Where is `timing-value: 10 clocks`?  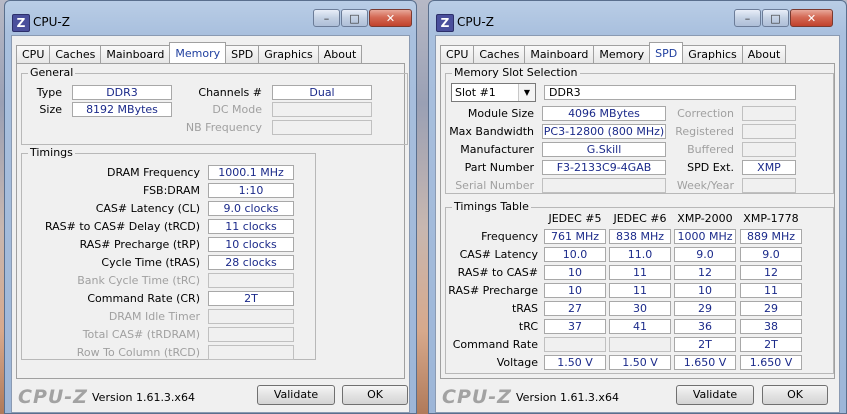
timing-value: 10 clocks is located at coordinates (251, 244).